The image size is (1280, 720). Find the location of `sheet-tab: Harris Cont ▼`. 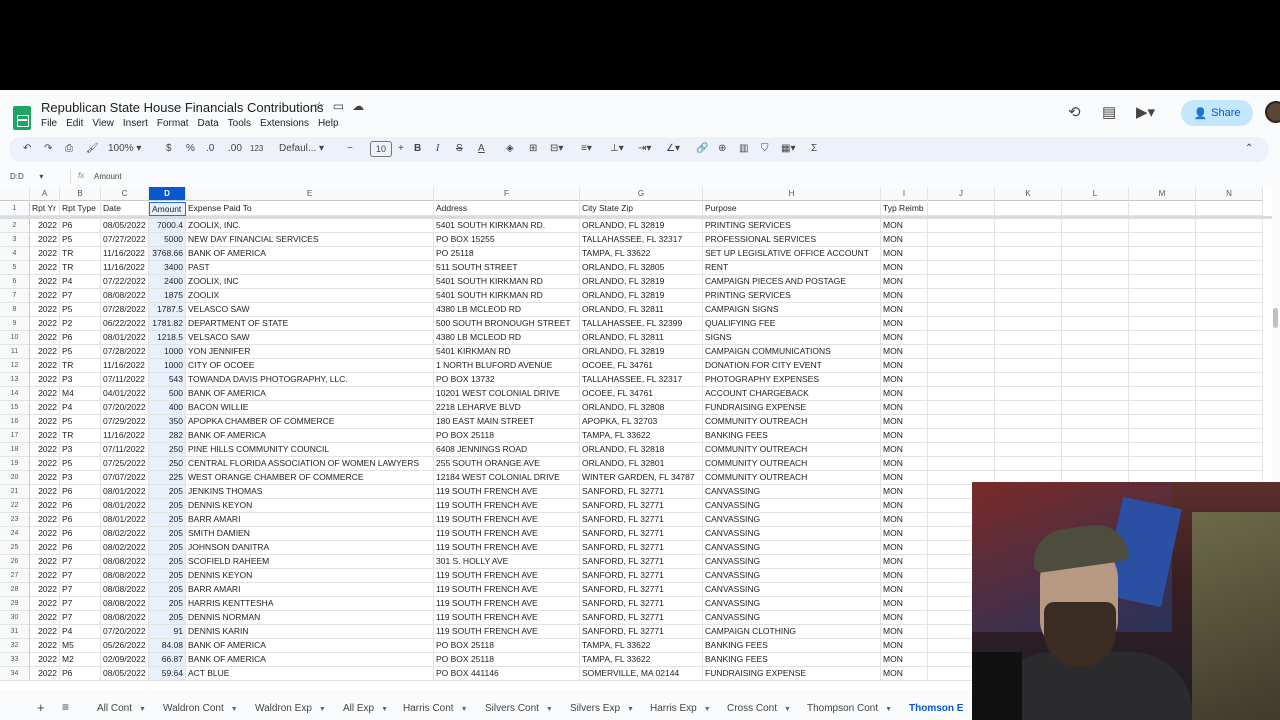

sheet-tab: Harris Cont ▼ is located at coordinates (435, 708).